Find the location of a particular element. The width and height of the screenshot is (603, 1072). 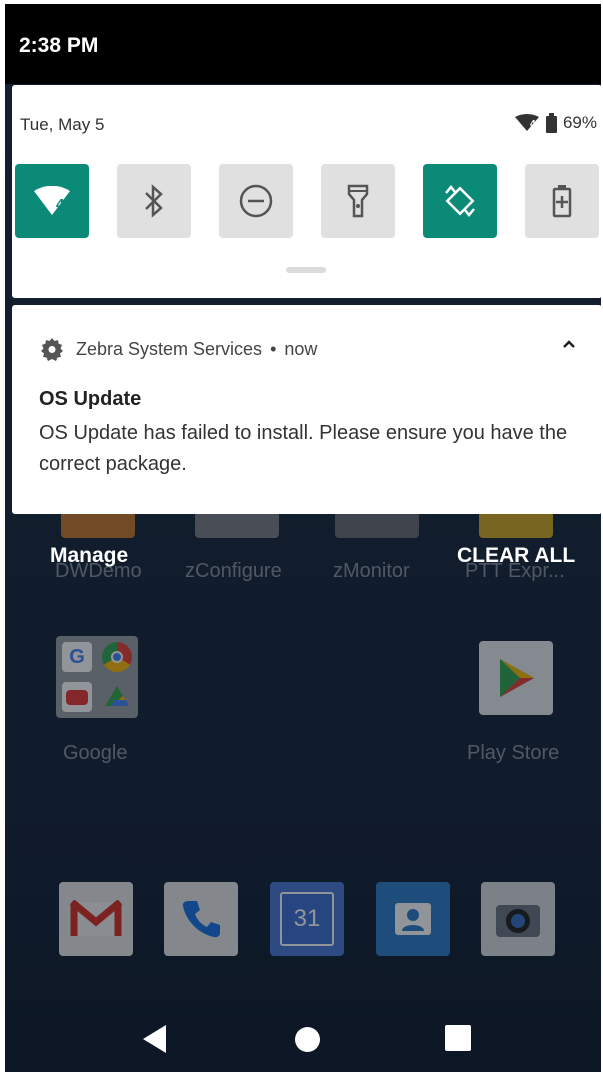

wifi-signal-icon: 4 is located at coordinates (527, 123).